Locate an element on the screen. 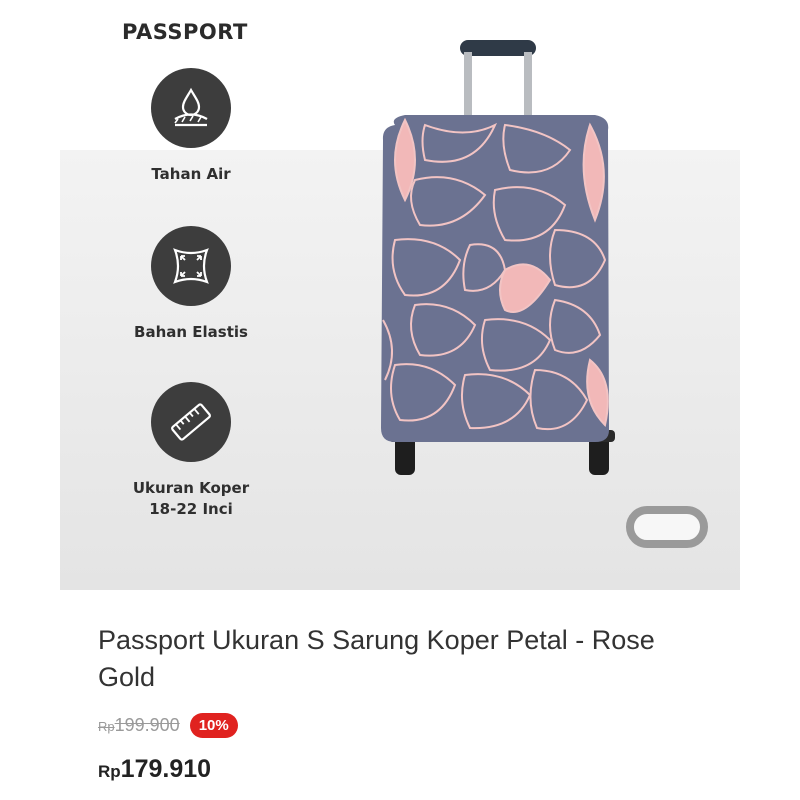 This screenshot has height=800, width=800. original-price-value: 199.900 is located at coordinates (147, 725).